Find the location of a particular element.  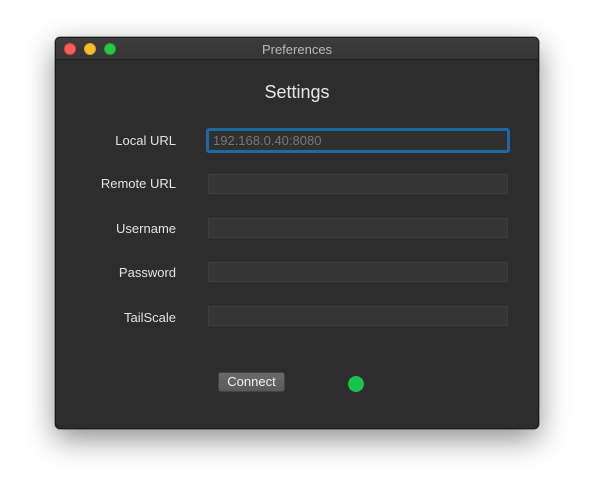

remote-url-input is located at coordinates (358, 184).